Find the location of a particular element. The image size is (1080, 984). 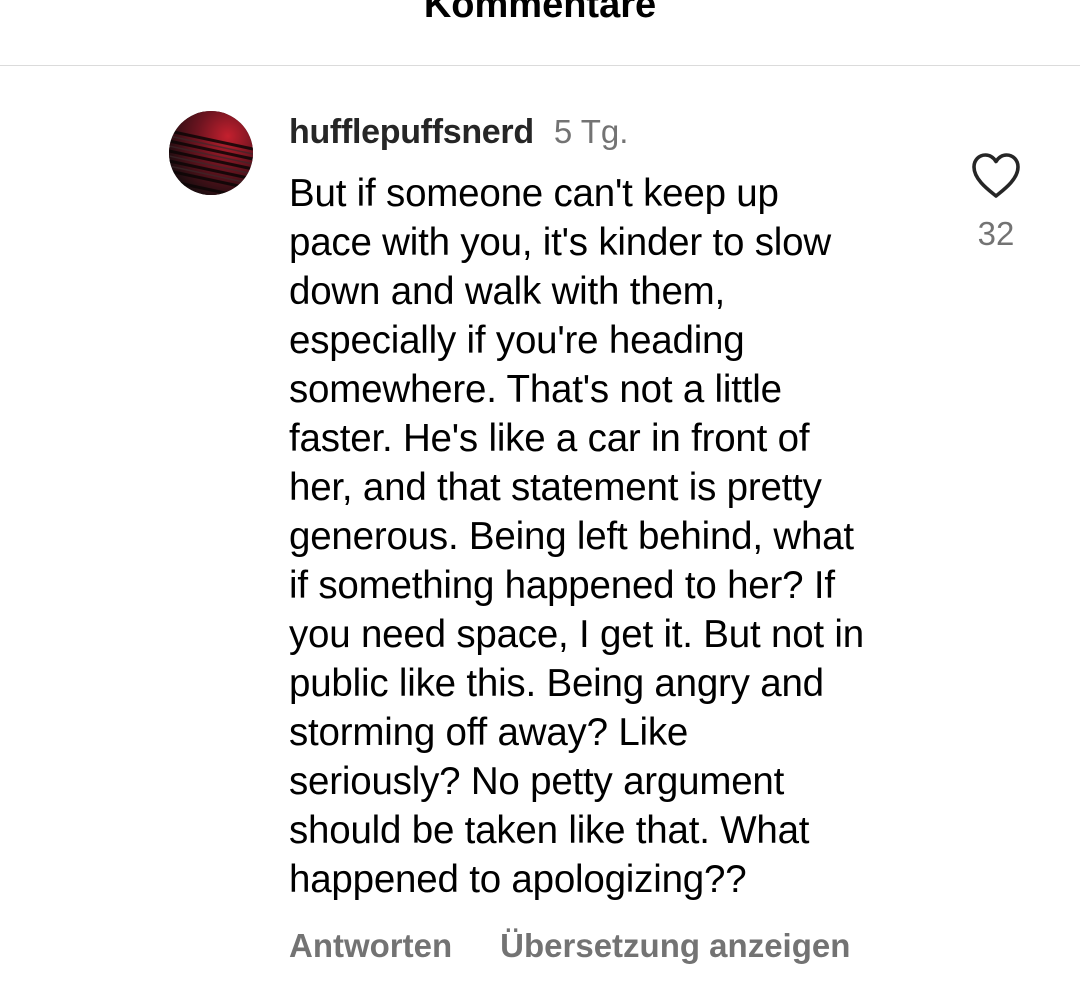

page-title: Kommentare is located at coordinates (540, 13).